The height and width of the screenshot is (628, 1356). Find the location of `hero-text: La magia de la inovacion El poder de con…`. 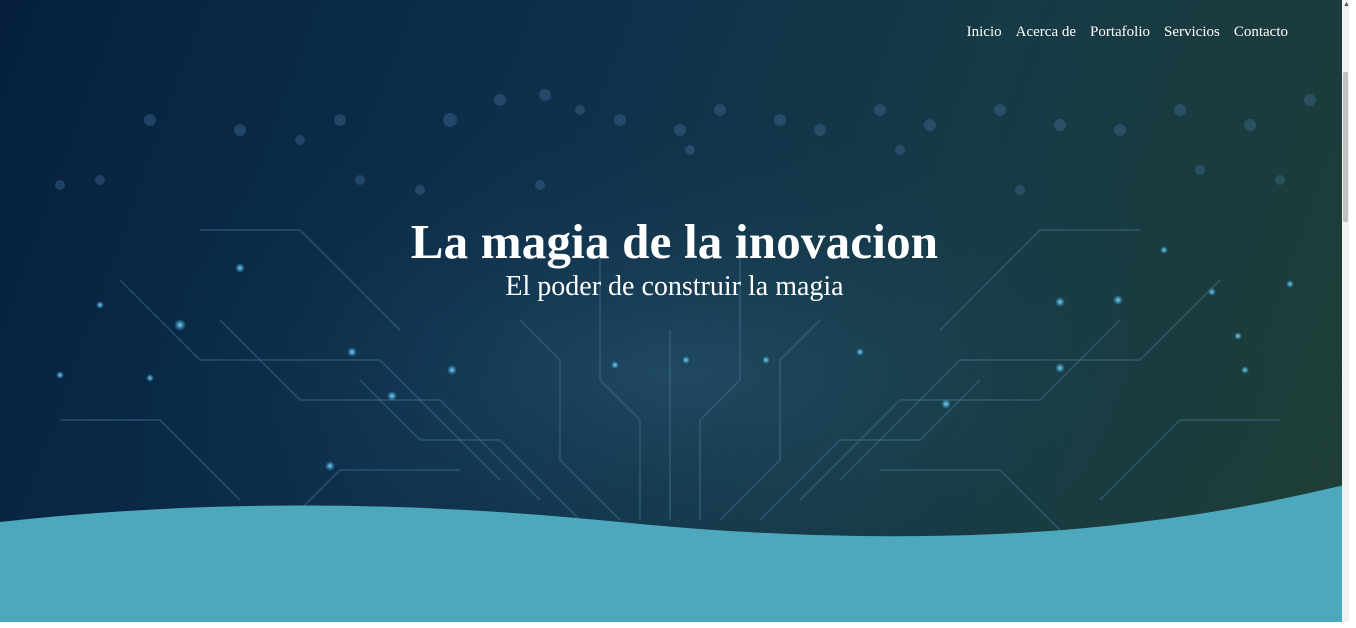

hero-text: La magia de la inovacion El poder de con… is located at coordinates (674, 257).